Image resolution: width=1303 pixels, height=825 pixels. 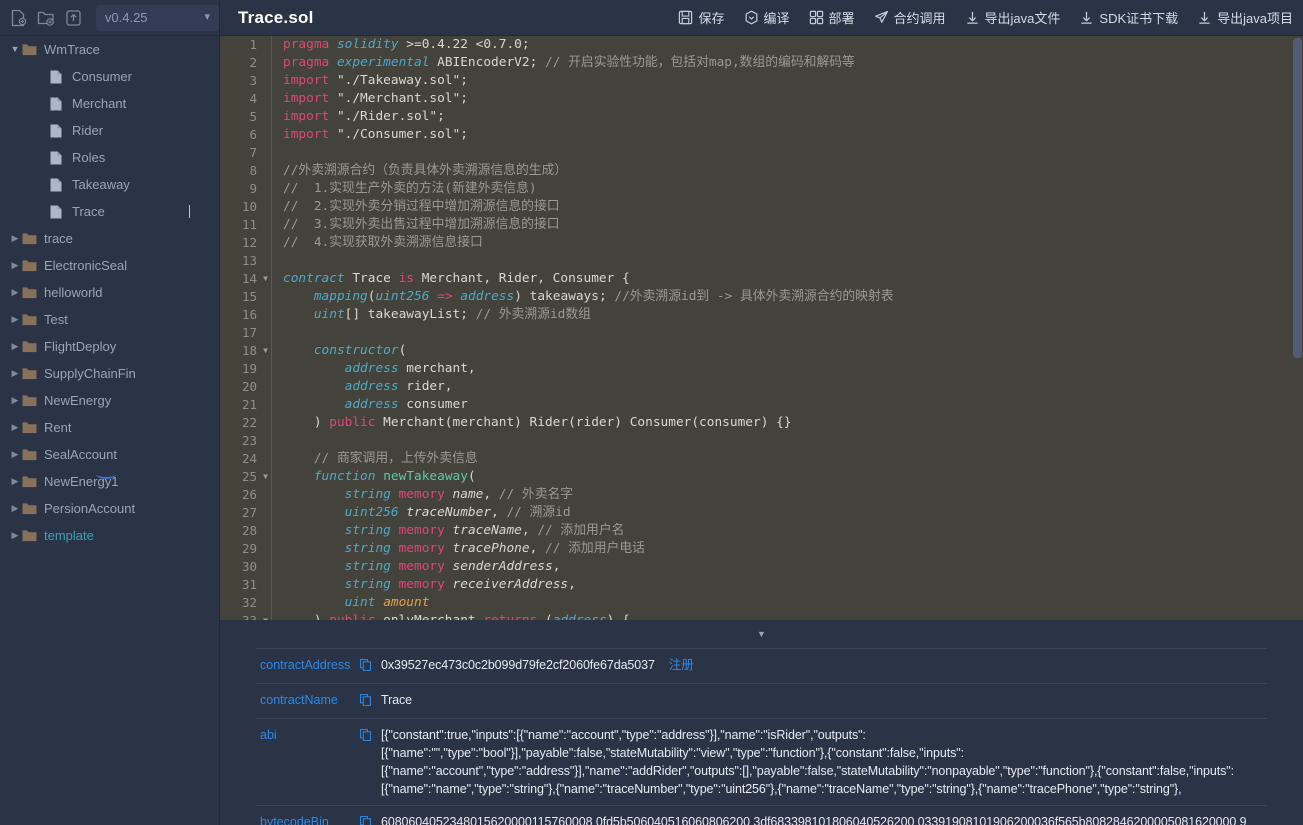 I want to click on tree-item-roles: Roles, so click(x=109, y=157).